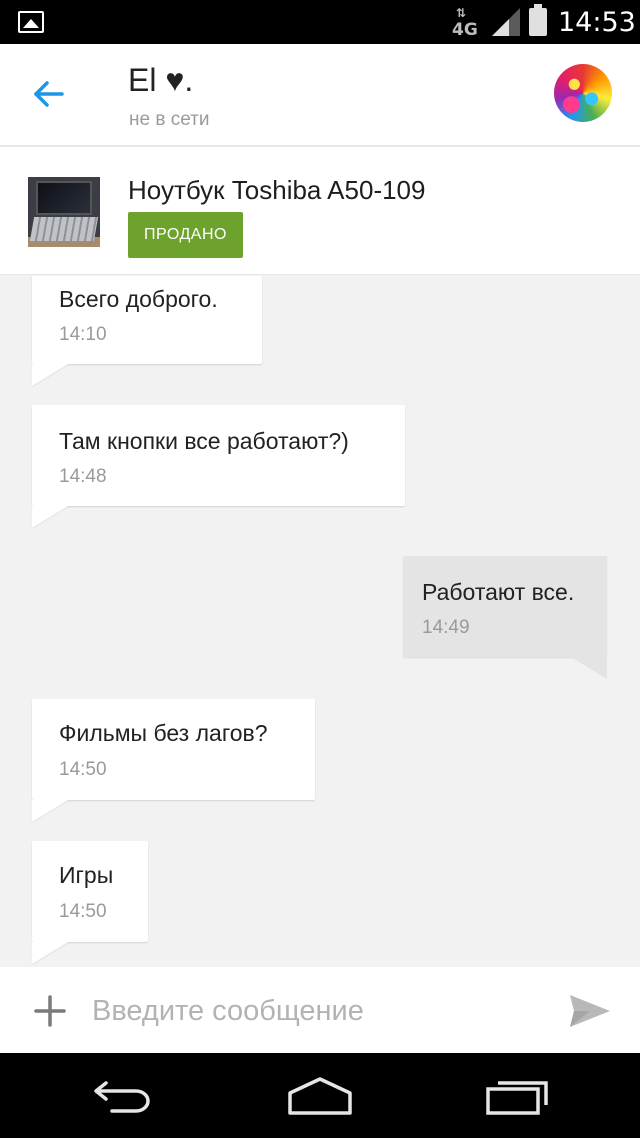 This screenshot has width=640, height=1138. What do you see at coordinates (173, 749) in the screenshot?
I see `message-bubble-incoming: Фильмы без лагов? 14:50` at bounding box center [173, 749].